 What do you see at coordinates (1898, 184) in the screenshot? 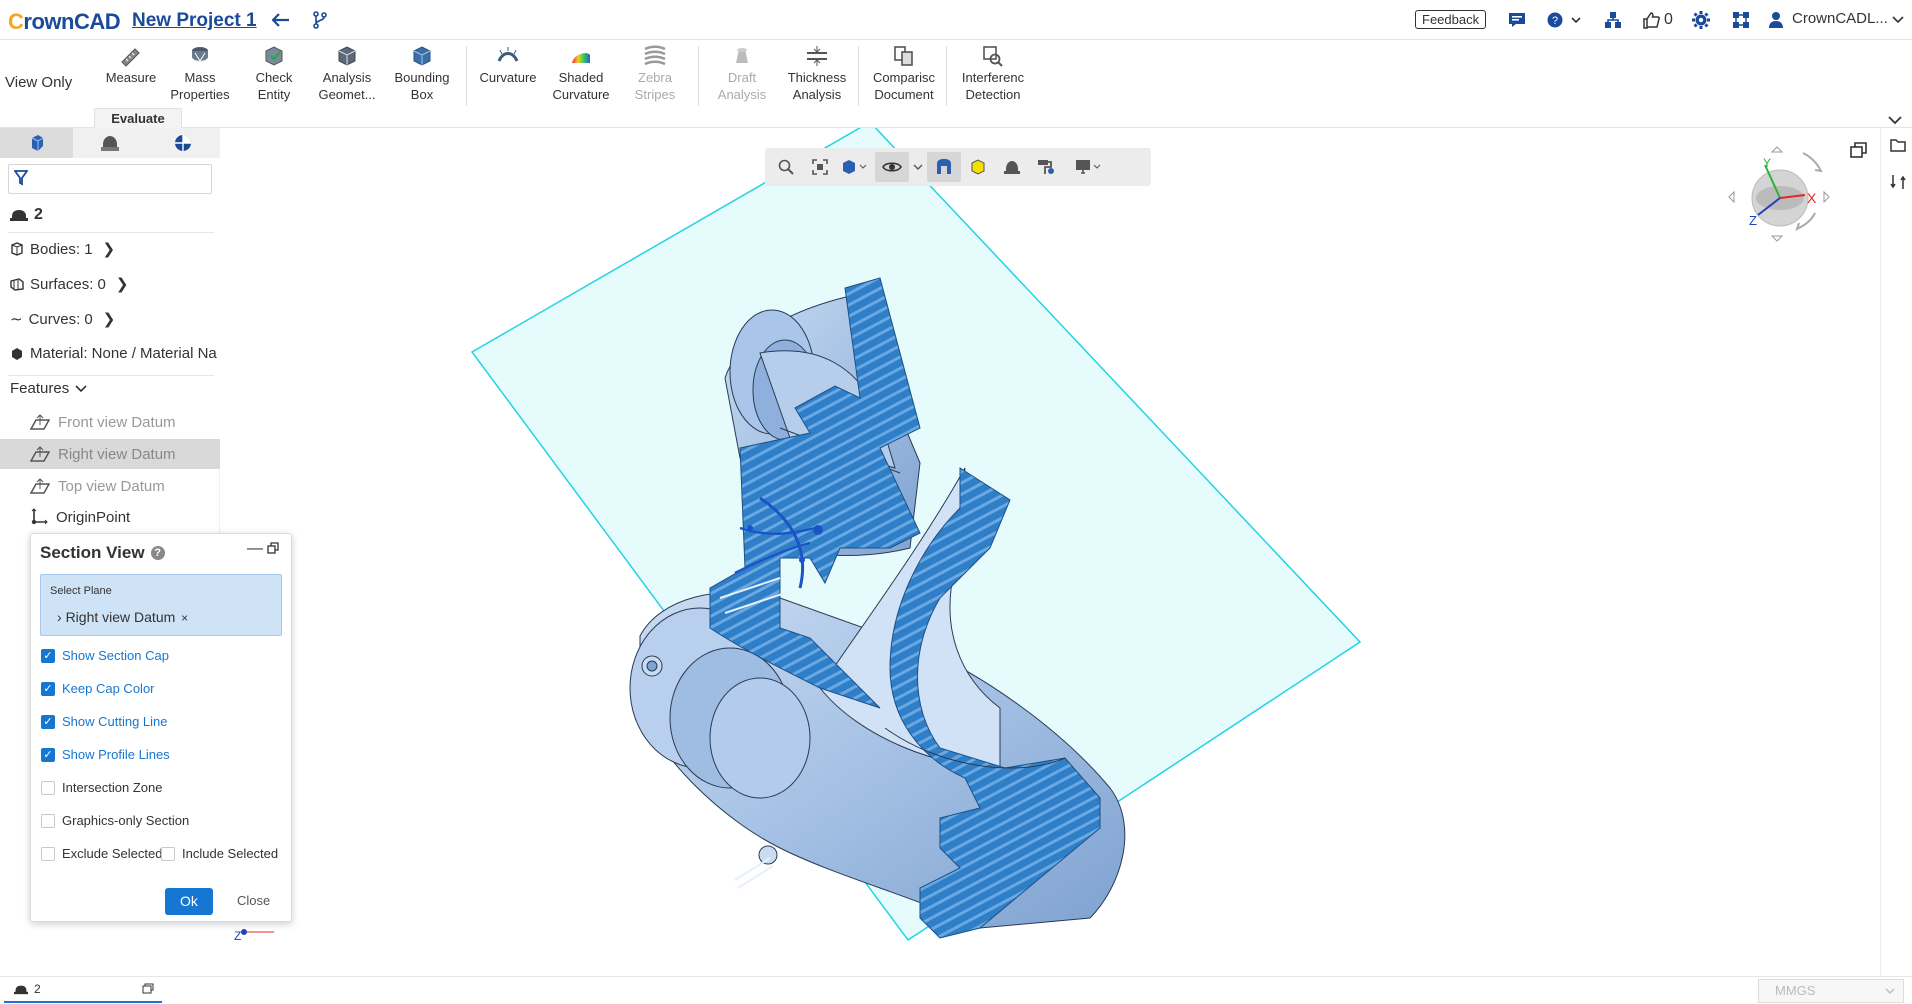
I see `swap-icon` at bounding box center [1898, 184].